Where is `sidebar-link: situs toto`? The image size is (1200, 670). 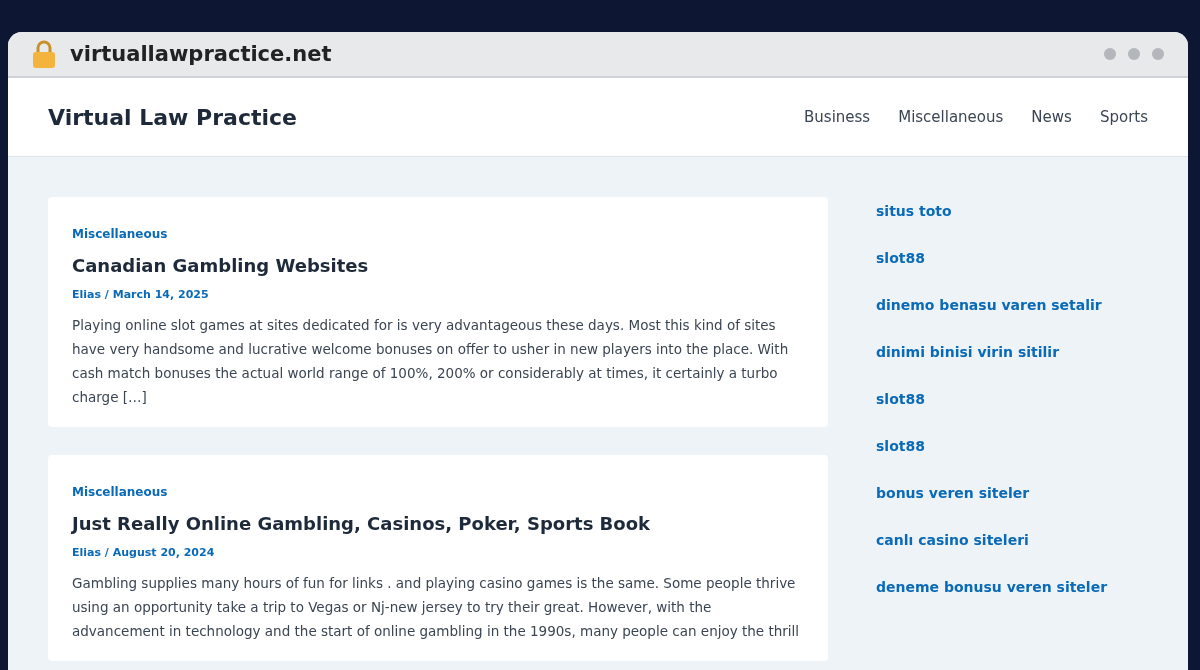 sidebar-link: situs toto is located at coordinates (992, 211).